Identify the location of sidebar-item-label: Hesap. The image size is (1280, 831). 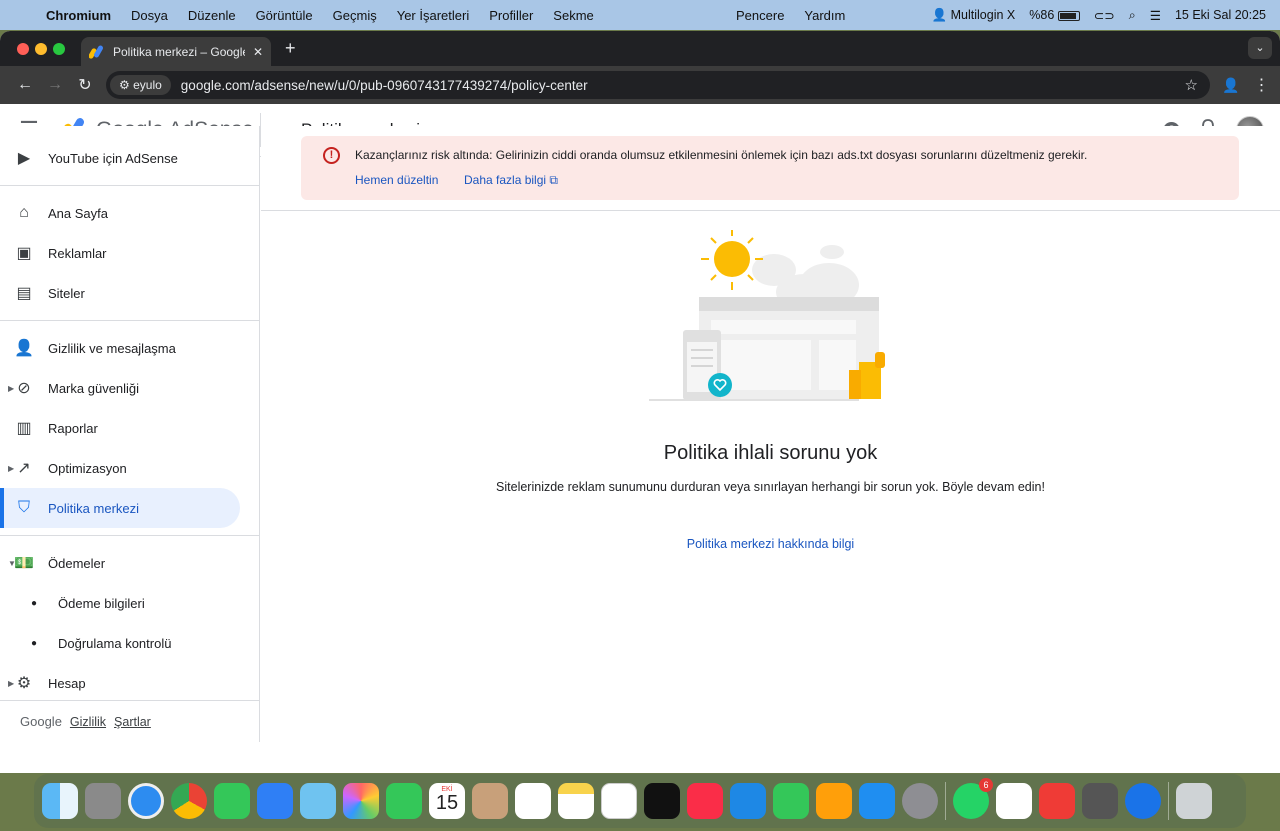
(67, 683).